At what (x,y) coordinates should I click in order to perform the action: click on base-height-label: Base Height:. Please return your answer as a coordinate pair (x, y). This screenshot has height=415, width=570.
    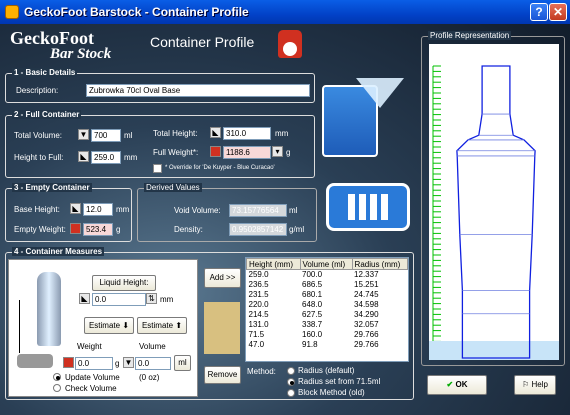
    Looking at the image, I should click on (37, 209).